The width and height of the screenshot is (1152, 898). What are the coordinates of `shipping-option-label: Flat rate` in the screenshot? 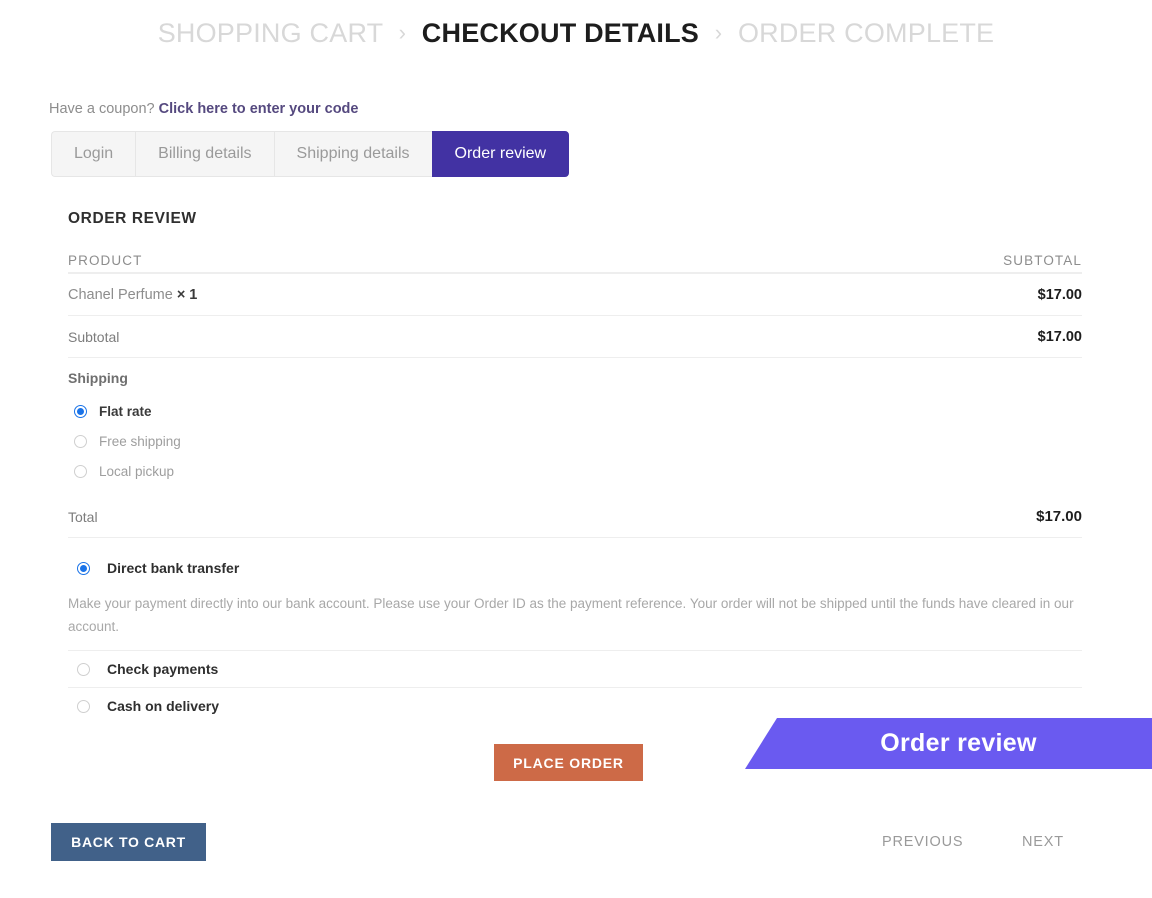 It's located at (125, 411).